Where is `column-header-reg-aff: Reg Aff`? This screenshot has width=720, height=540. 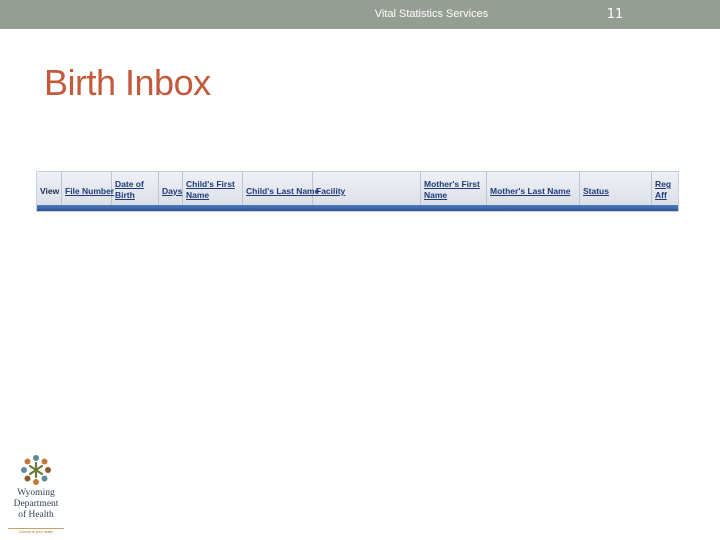
column-header-reg-aff: Reg Aff is located at coordinates (666, 188).